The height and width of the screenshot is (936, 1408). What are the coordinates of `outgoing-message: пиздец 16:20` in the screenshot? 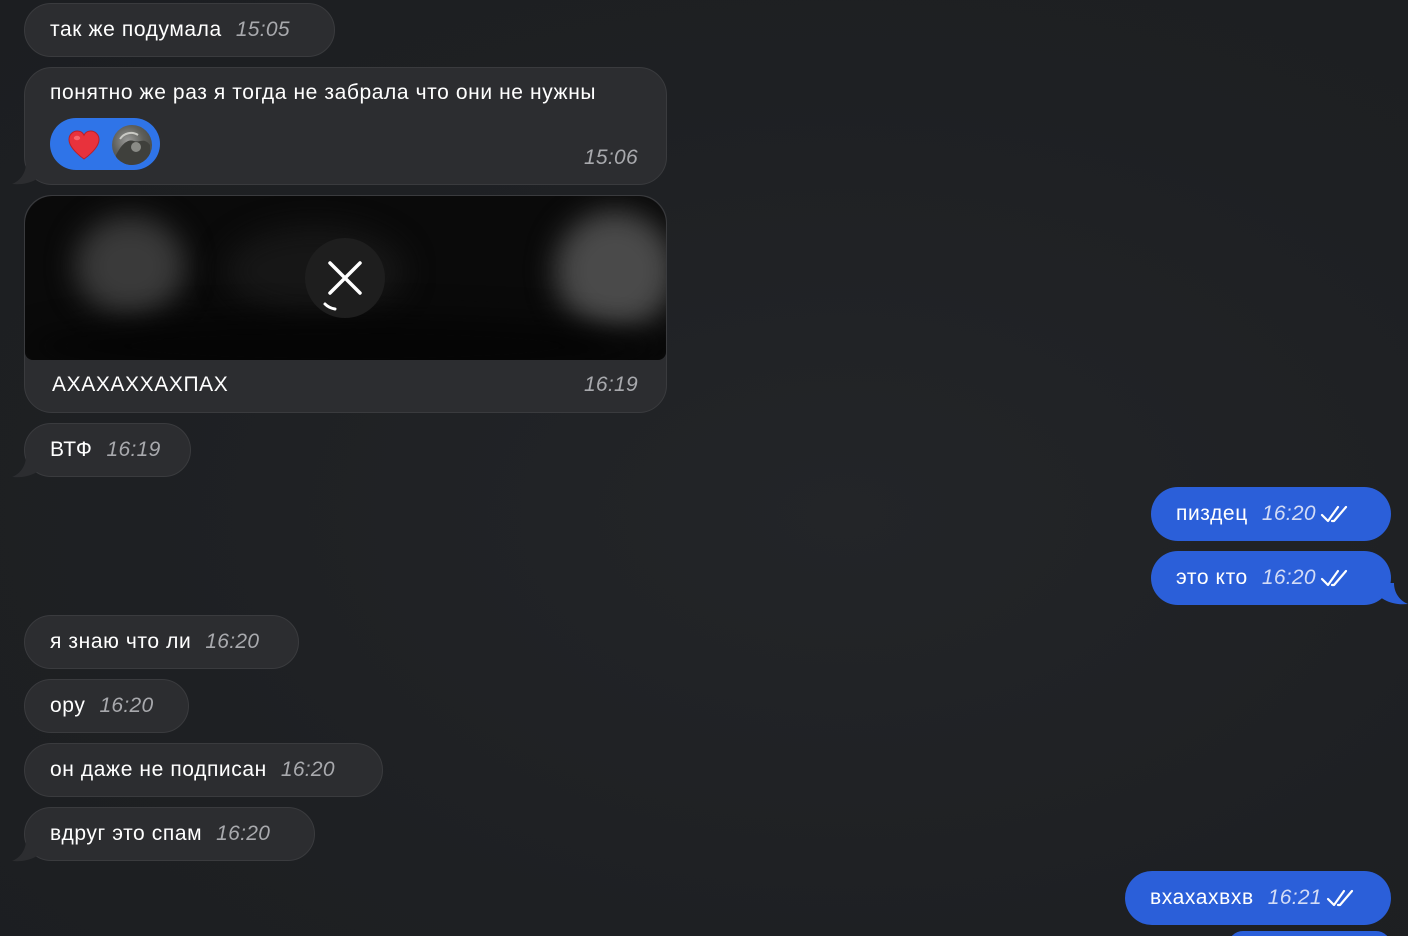 It's located at (1271, 514).